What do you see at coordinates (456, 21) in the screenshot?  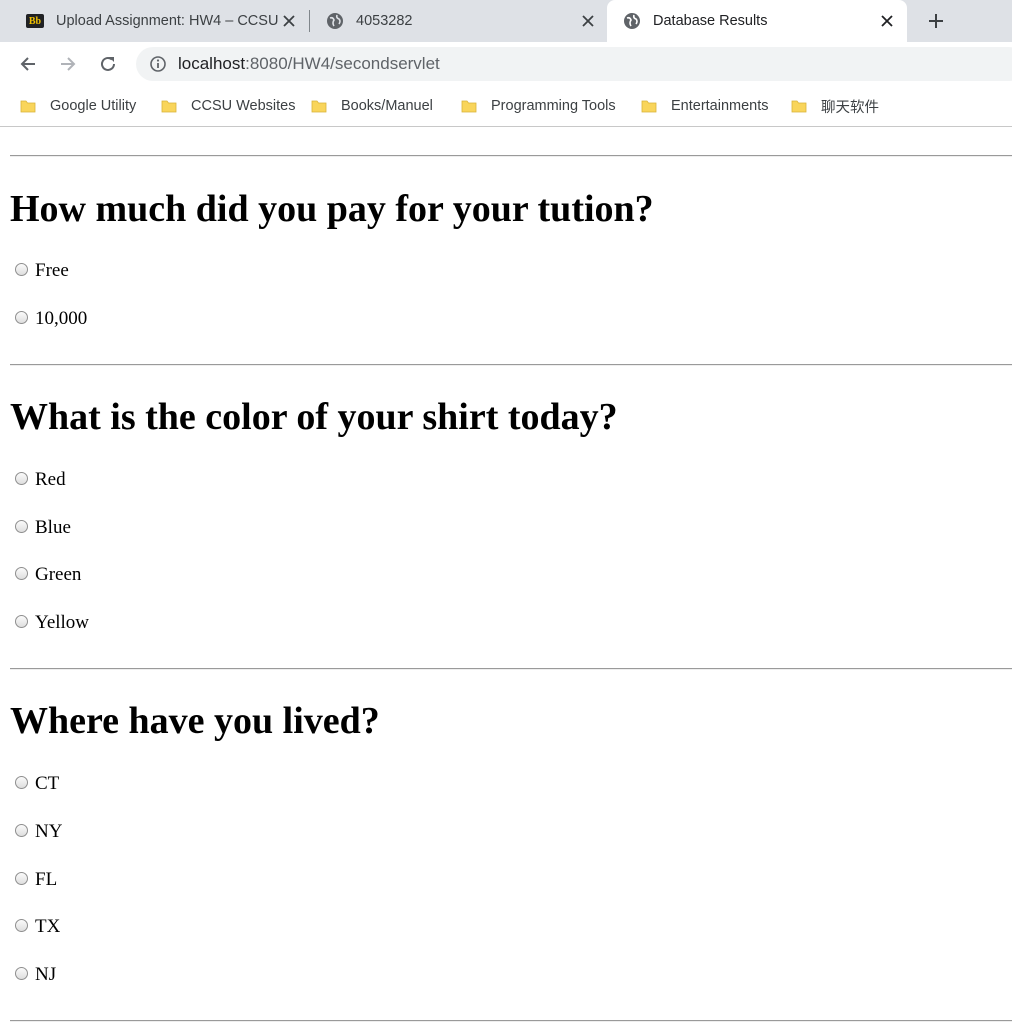 I see `tab-4053282: 4053282` at bounding box center [456, 21].